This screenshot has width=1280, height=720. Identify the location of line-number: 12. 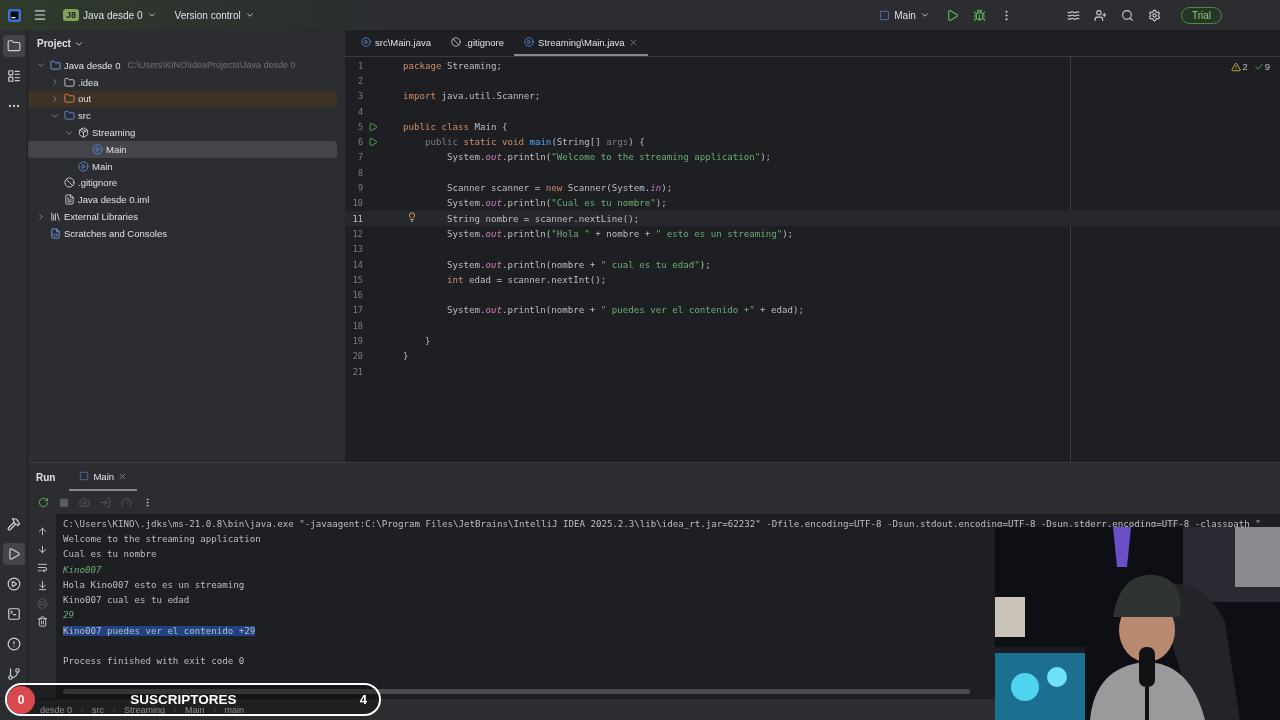
(357, 233).